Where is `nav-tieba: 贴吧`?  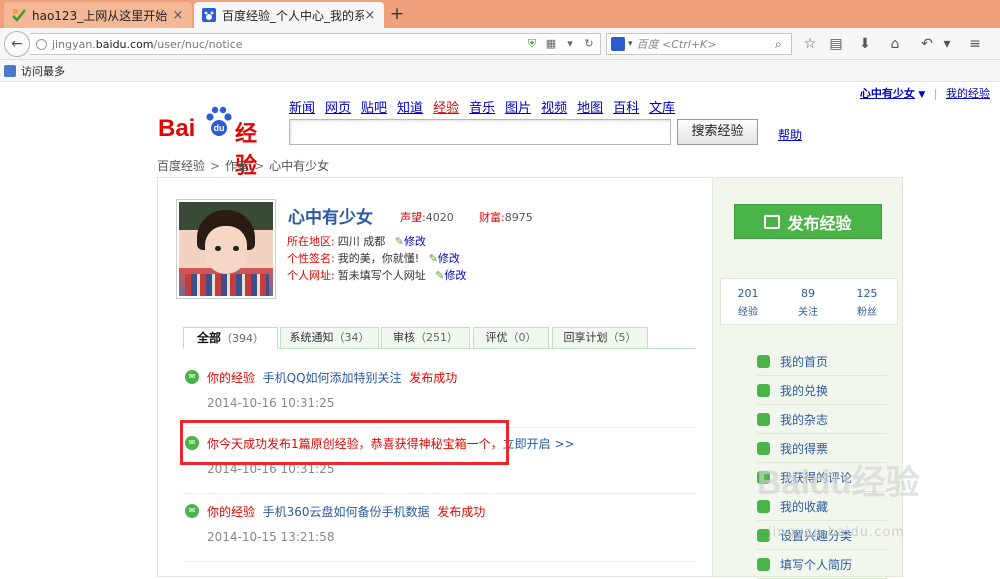
nav-tieba: 贴吧 is located at coordinates (374, 106).